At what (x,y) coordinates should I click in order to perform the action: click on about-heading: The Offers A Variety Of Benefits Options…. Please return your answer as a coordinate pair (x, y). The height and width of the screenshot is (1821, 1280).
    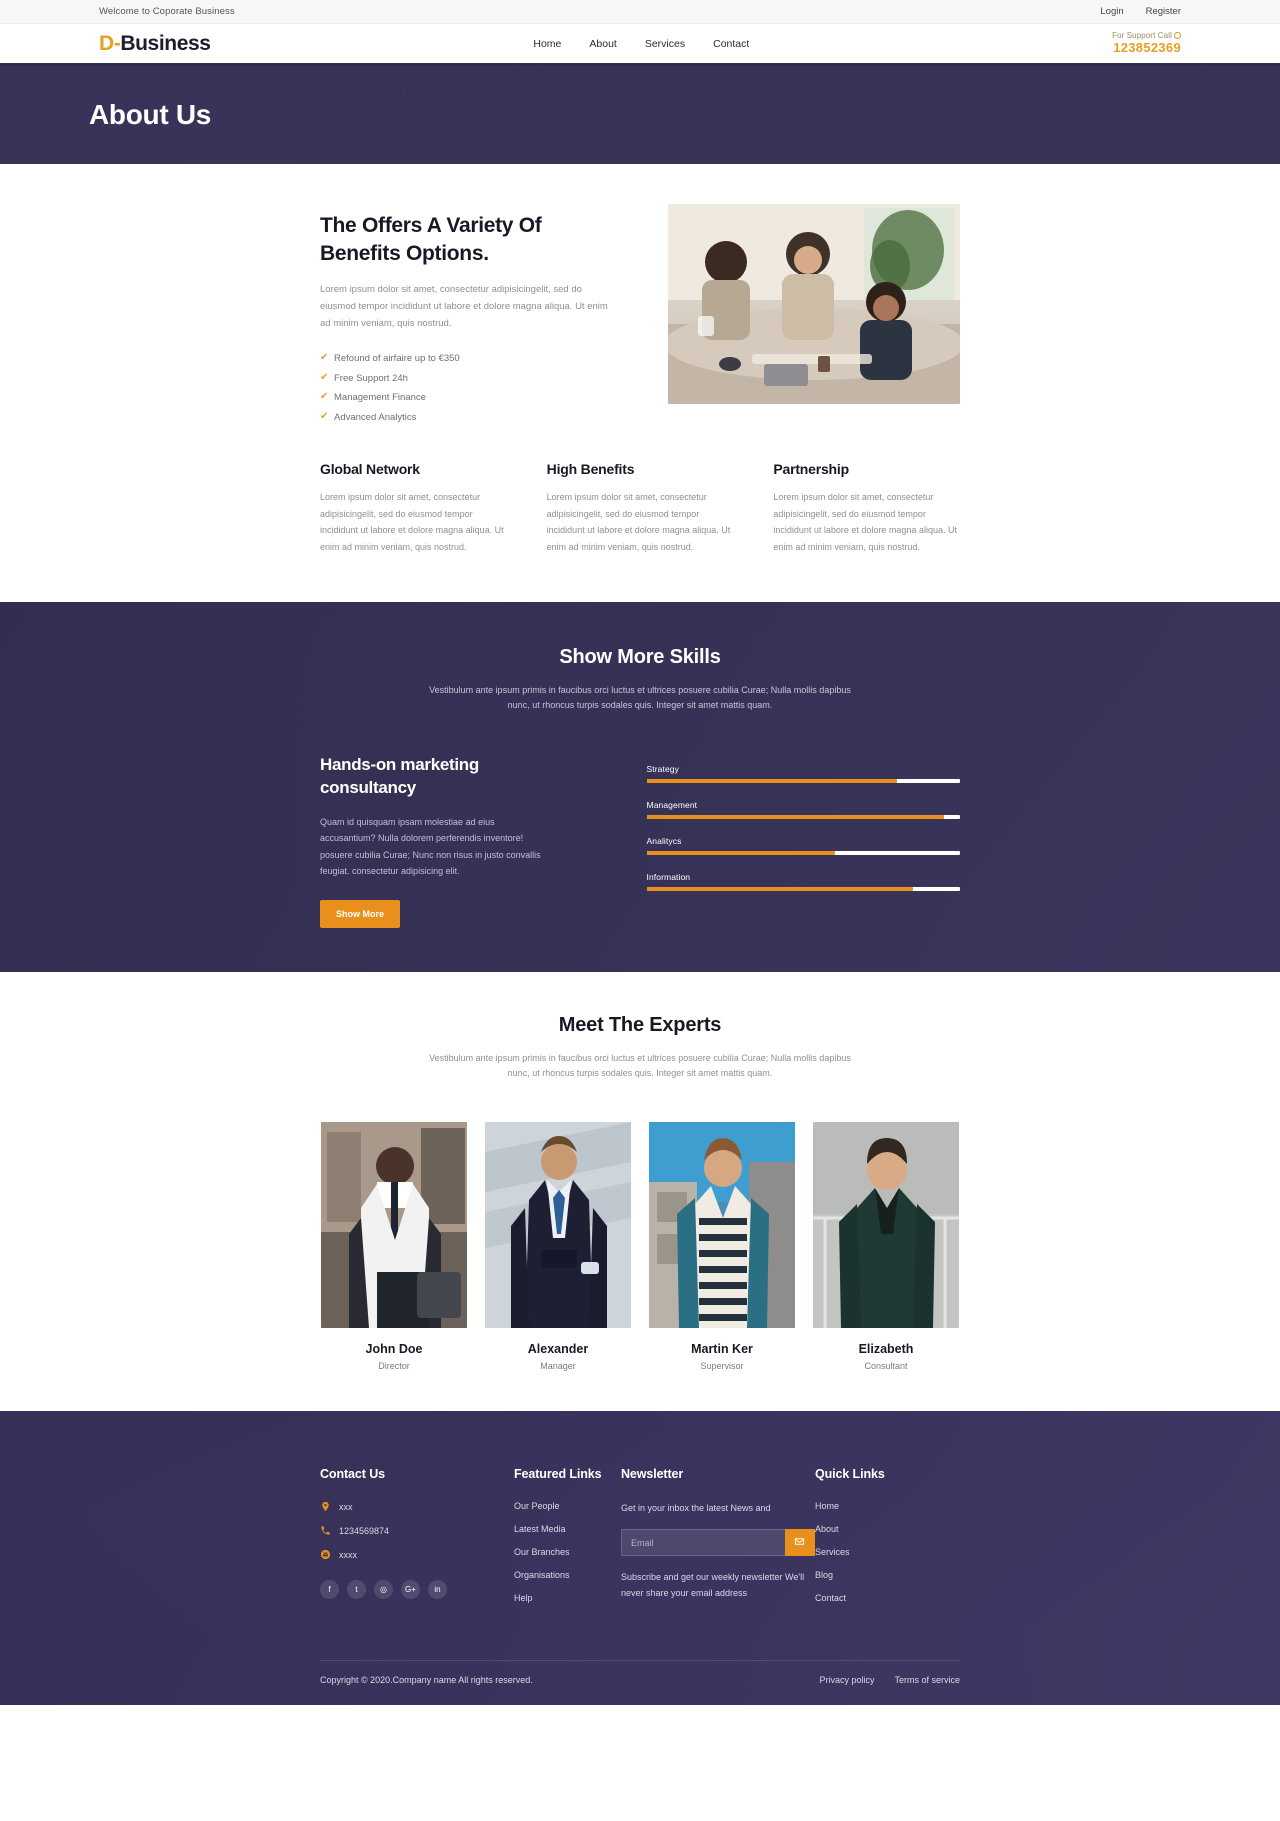
    Looking at the image, I should click on (431, 239).